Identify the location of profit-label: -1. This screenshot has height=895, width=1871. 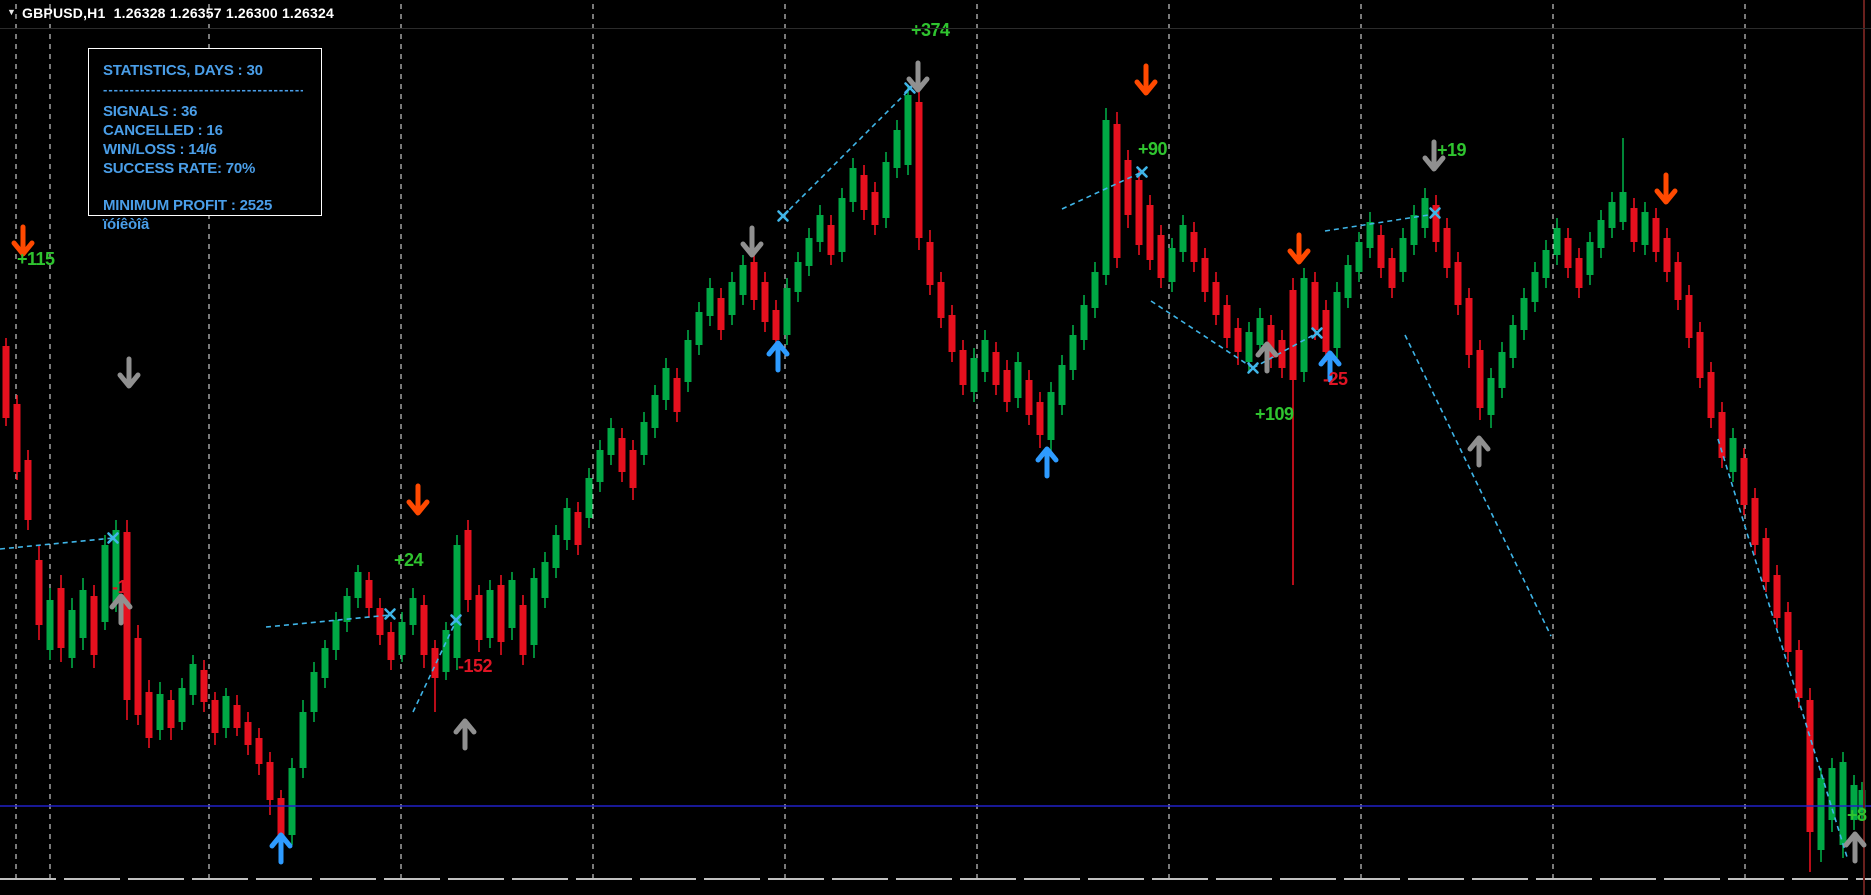
(119, 587).